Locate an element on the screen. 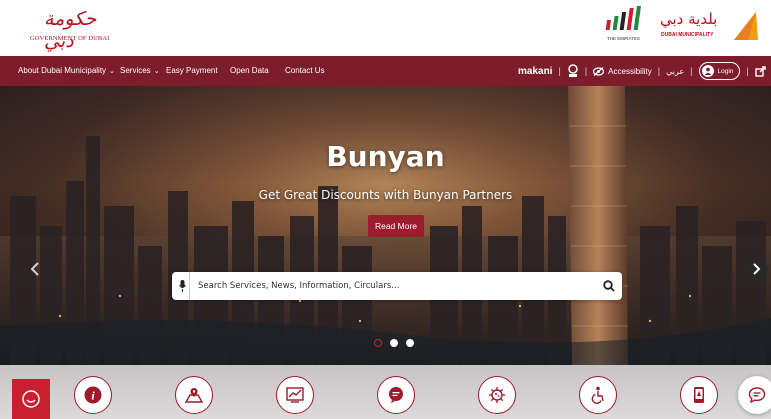  smiley-icon is located at coordinates (31, 399).